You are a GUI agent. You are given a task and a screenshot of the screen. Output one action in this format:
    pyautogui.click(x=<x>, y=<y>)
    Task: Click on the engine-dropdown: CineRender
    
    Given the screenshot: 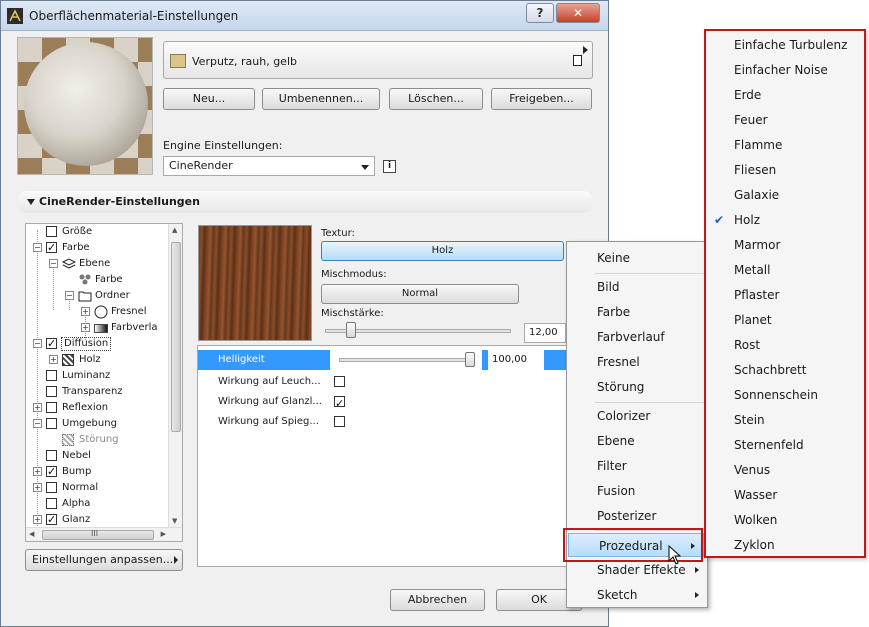 What is the action you would take?
    pyautogui.click(x=269, y=166)
    